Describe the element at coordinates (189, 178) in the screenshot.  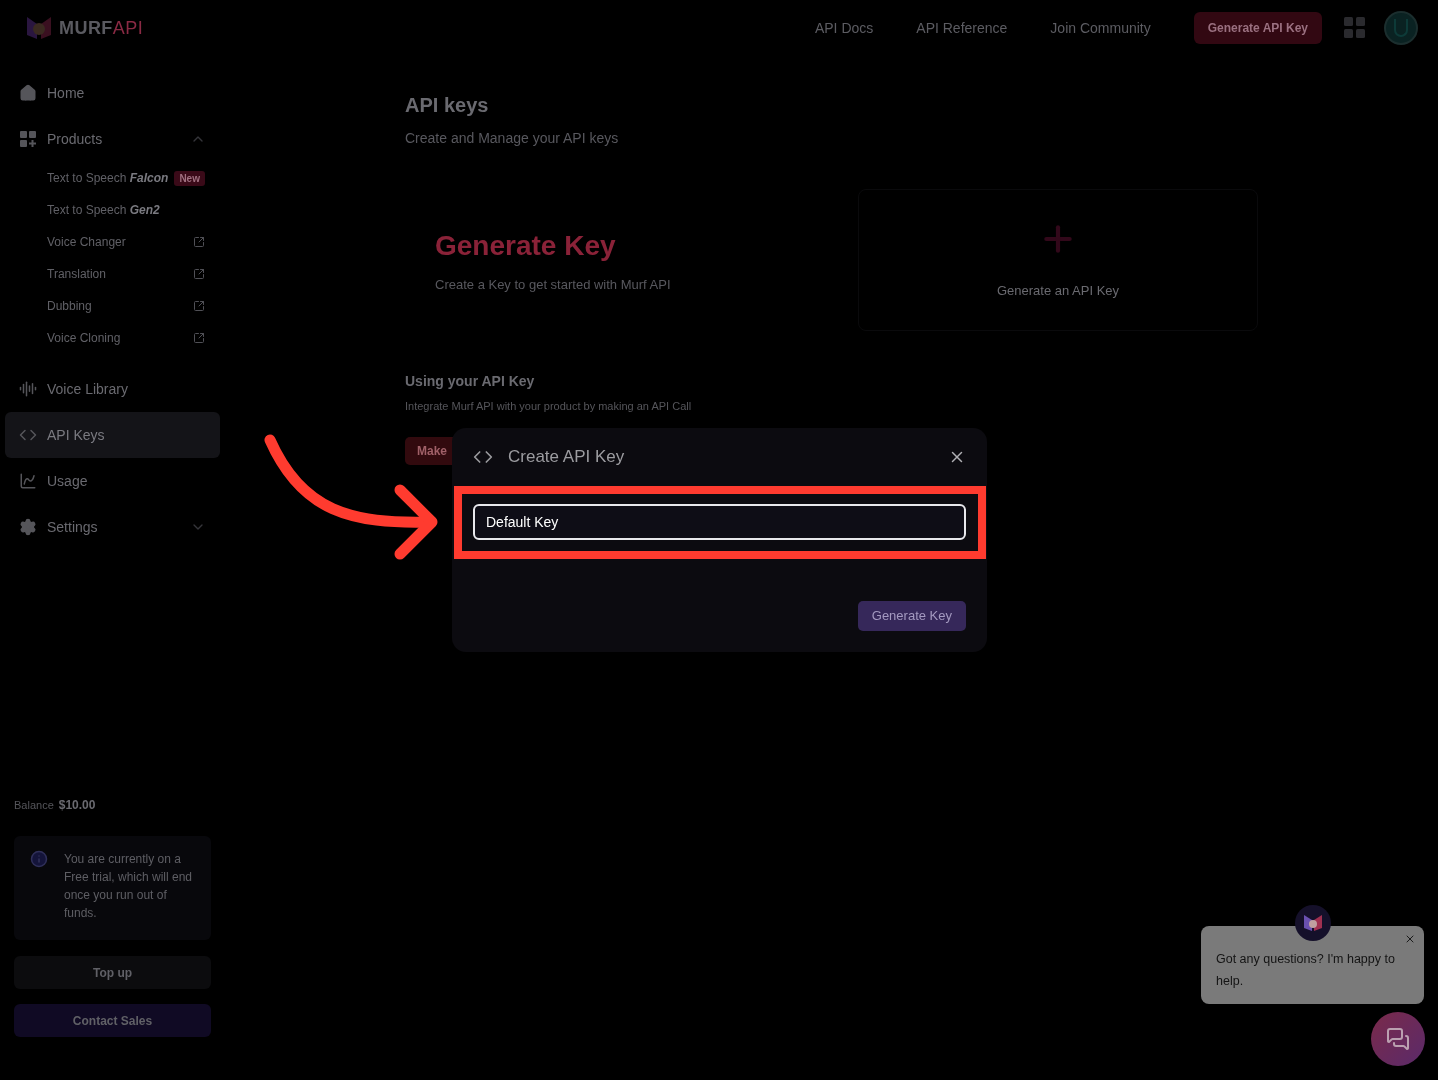
I see `new-badge: New` at that location.